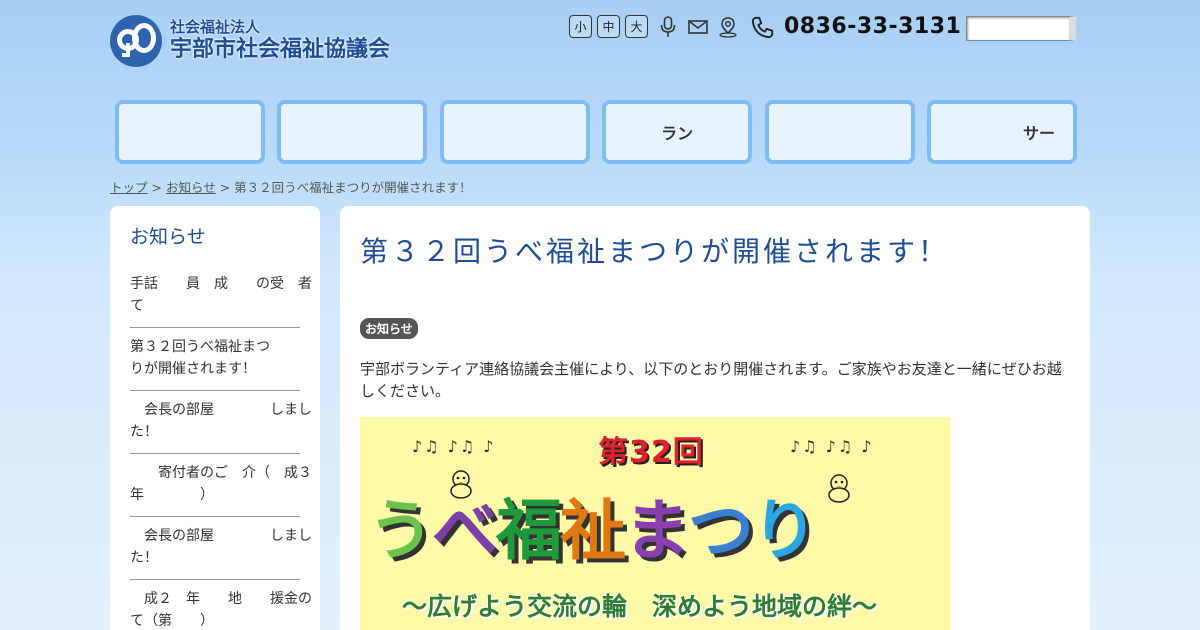  Describe the element at coordinates (529, 530) in the screenshot. I see `poster-char: 福` at that location.